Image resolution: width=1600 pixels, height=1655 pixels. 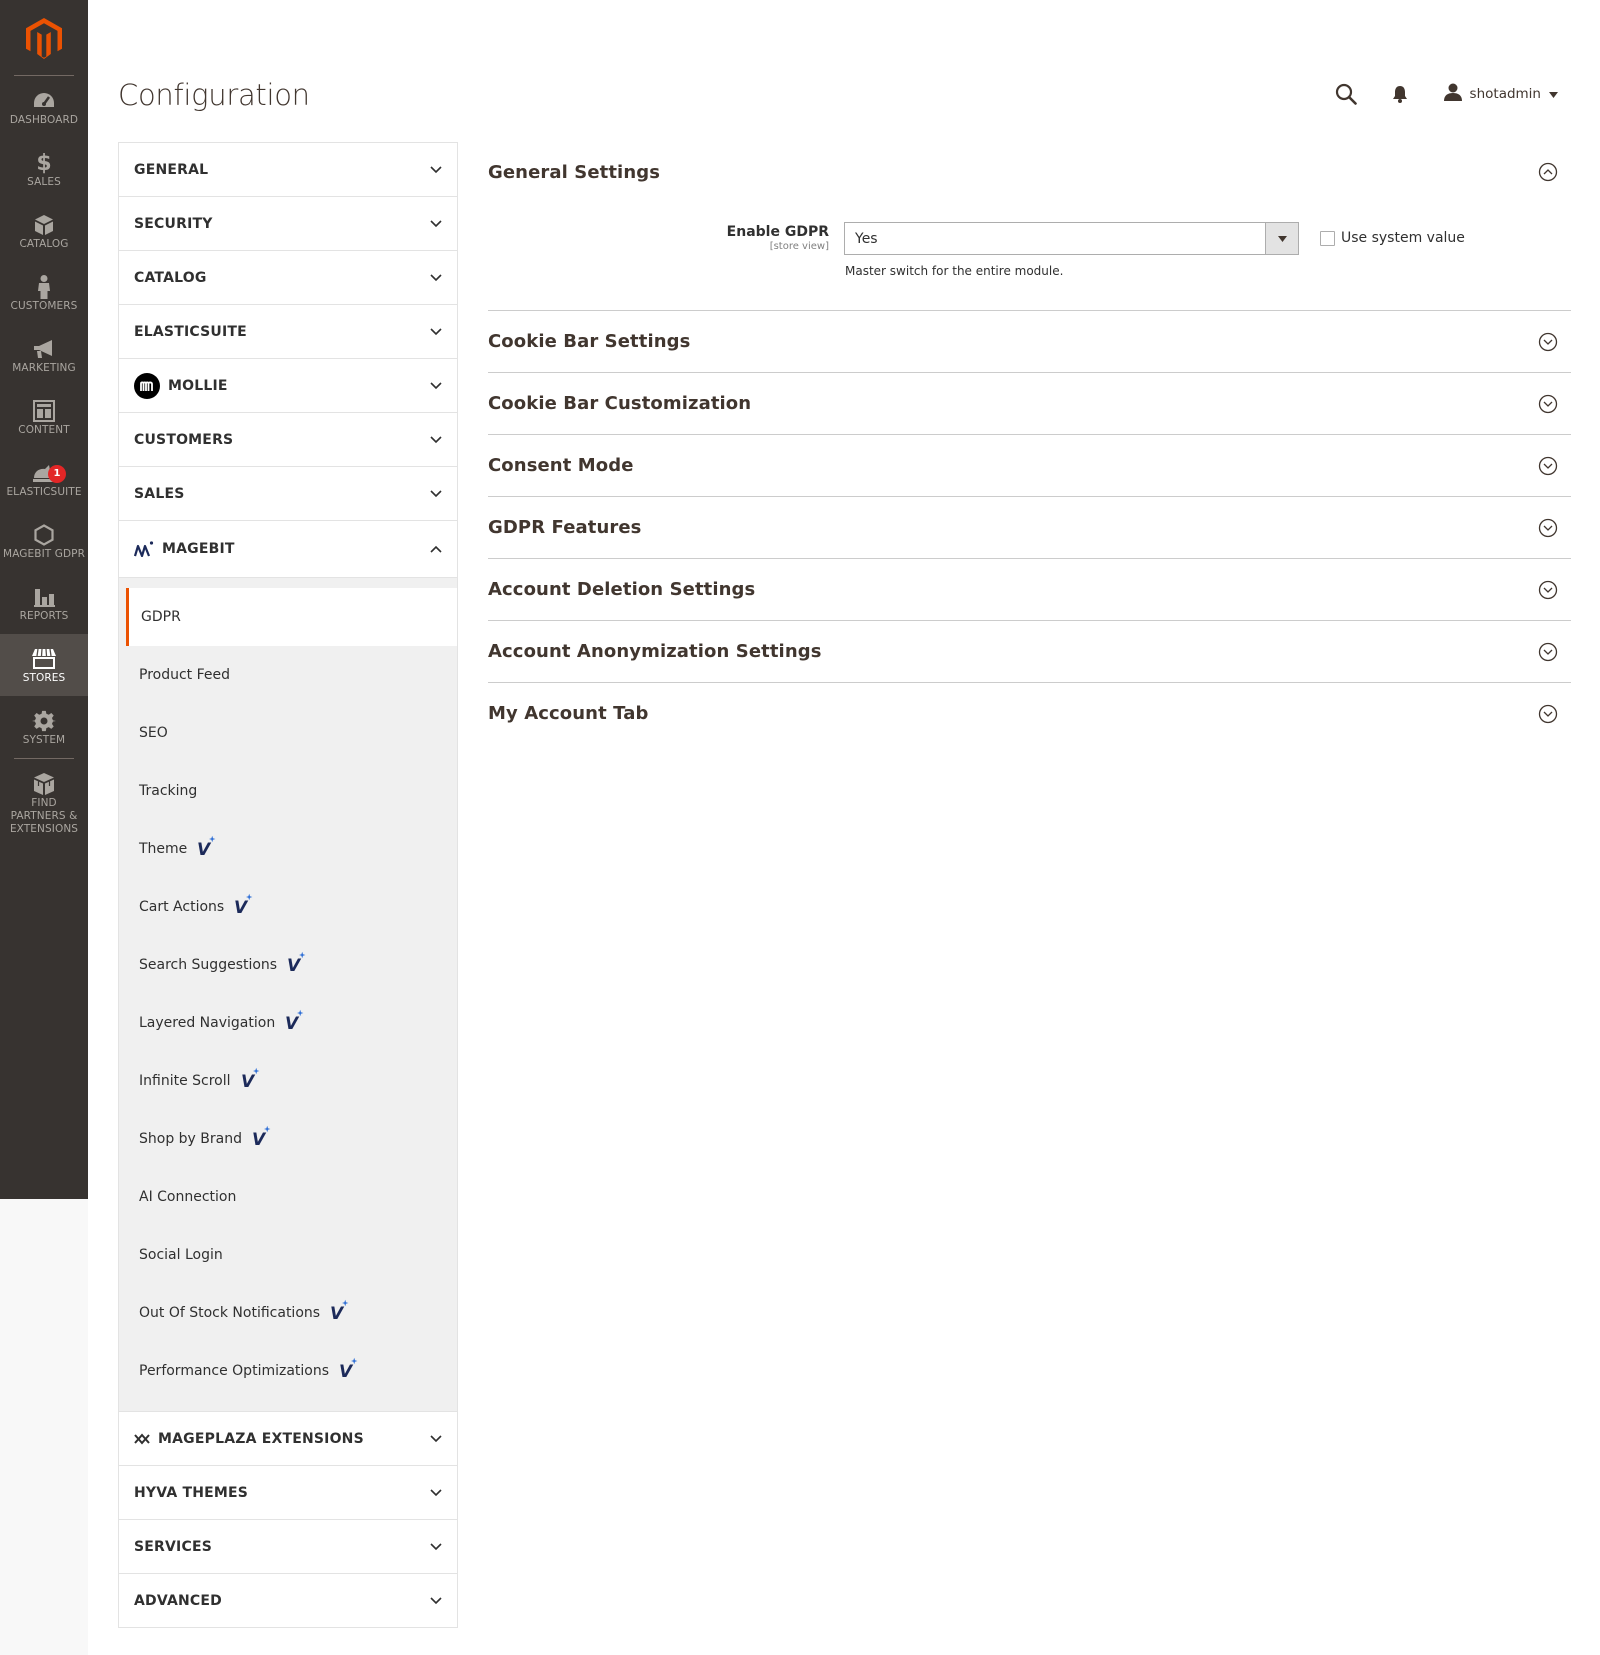 I want to click on subtab-label: Product Feed, so click(x=185, y=675).